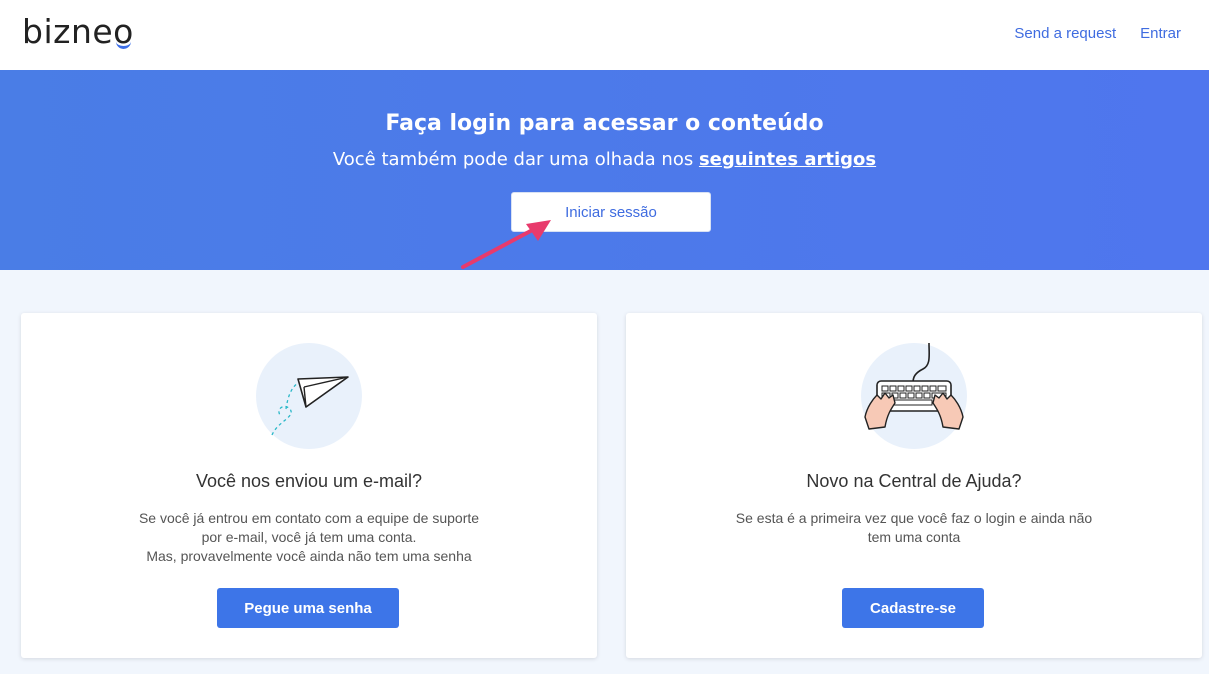  What do you see at coordinates (913, 608) in the screenshot?
I see `sign-up-button: Cadastre-se` at bounding box center [913, 608].